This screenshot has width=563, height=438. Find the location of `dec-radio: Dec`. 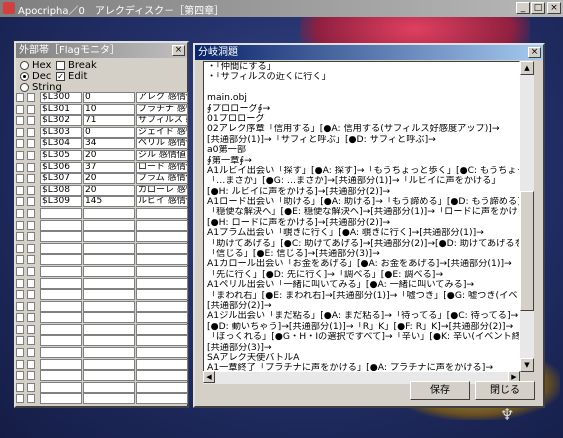

dec-radio: Dec is located at coordinates (35, 76).